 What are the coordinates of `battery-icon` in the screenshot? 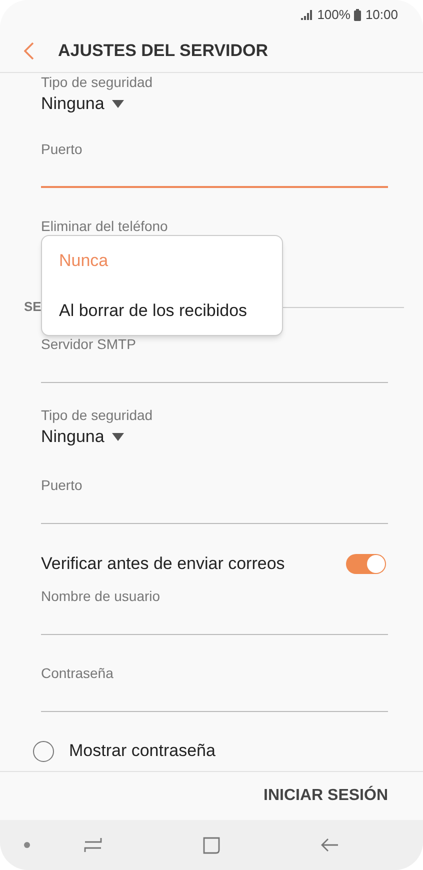 It's located at (358, 15).